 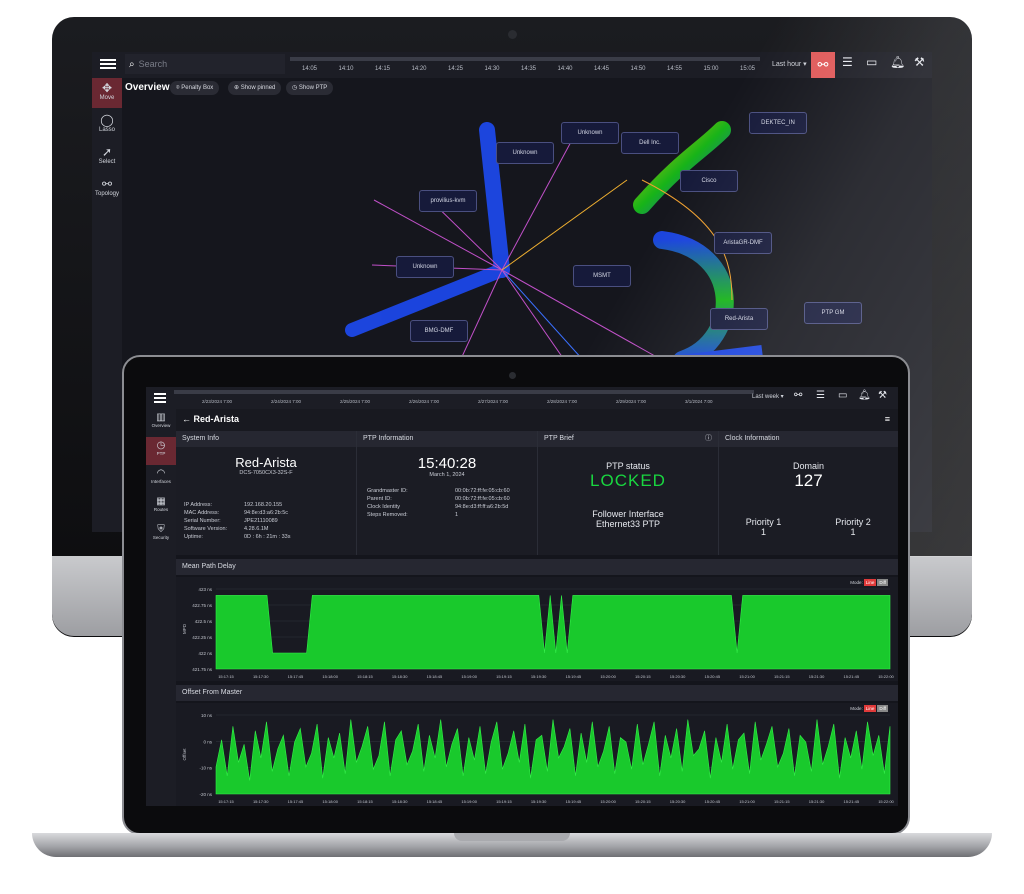 What do you see at coordinates (743, 243) in the screenshot?
I see `node-aristagr-dmf: AristaGR-DMF` at bounding box center [743, 243].